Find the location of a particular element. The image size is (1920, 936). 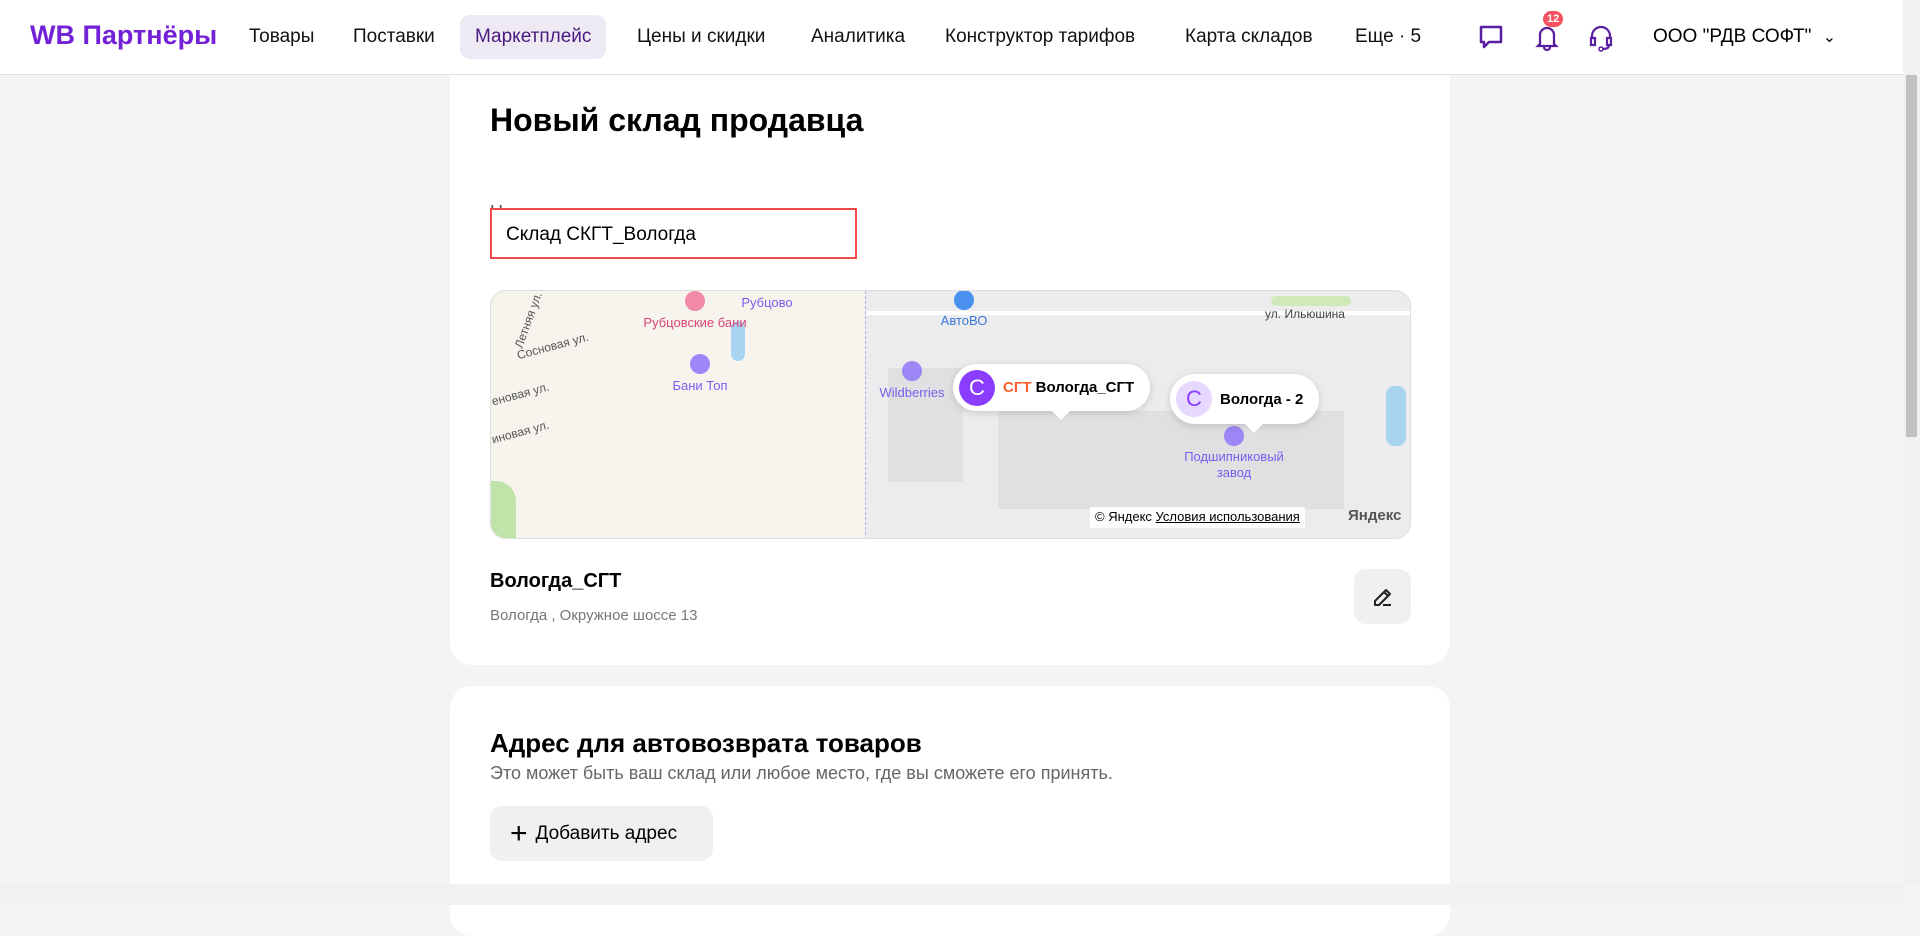

nav-tariff-constructor: Конструктор тарифов is located at coordinates (1040, 37).